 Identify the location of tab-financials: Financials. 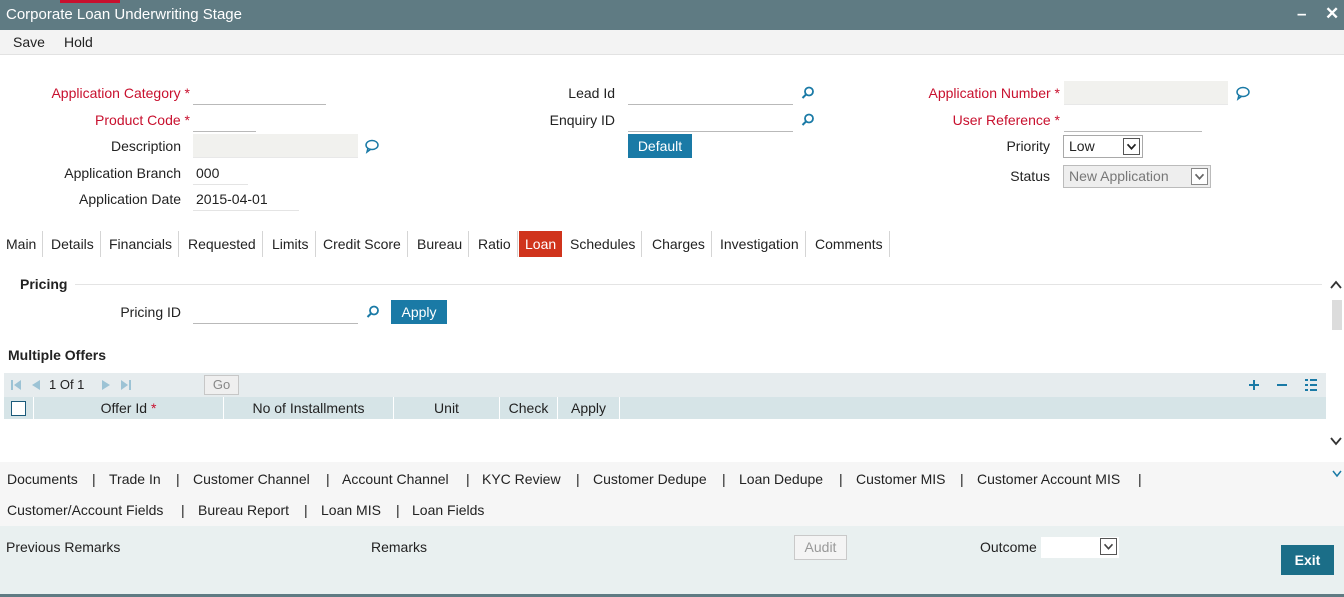
(141, 244).